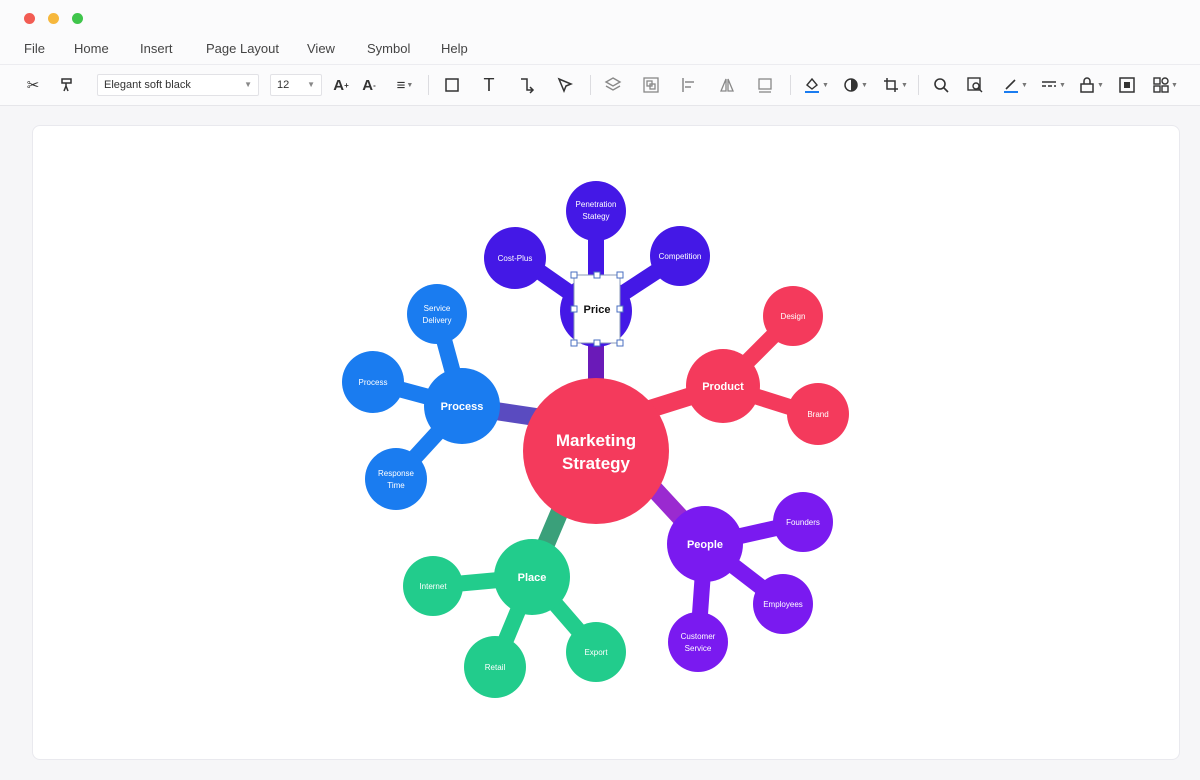 The width and height of the screenshot is (1200, 780). Describe the element at coordinates (396, 485) in the screenshot. I see `subtopic-label: Time` at that location.